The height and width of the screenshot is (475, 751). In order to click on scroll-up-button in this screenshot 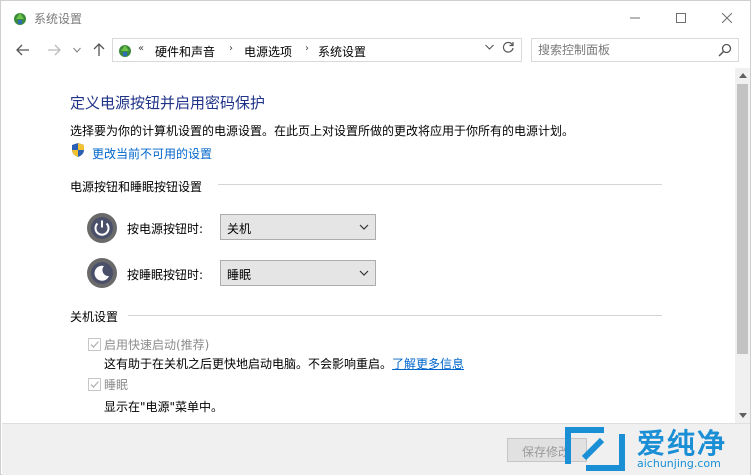, I will do `click(742, 75)`.